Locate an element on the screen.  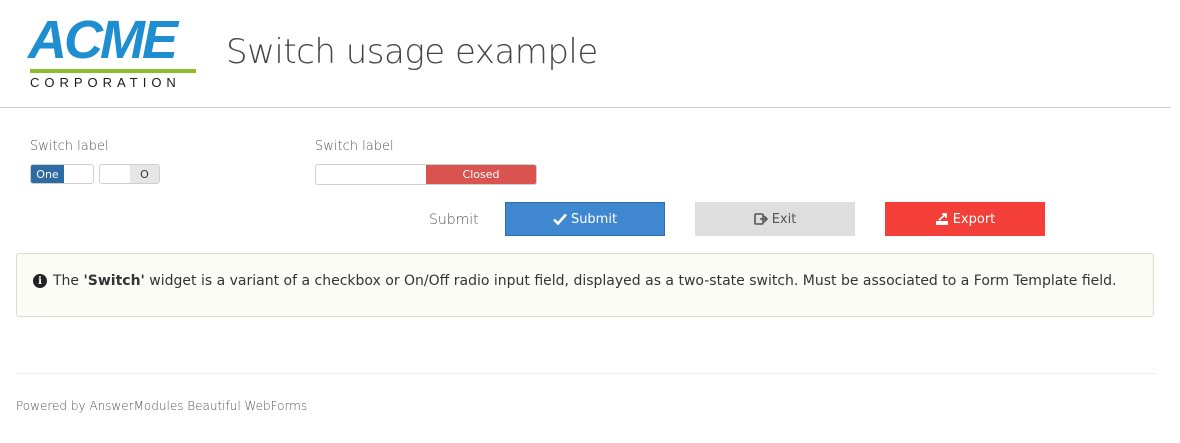
page-title: Switch usage example is located at coordinates (412, 52).